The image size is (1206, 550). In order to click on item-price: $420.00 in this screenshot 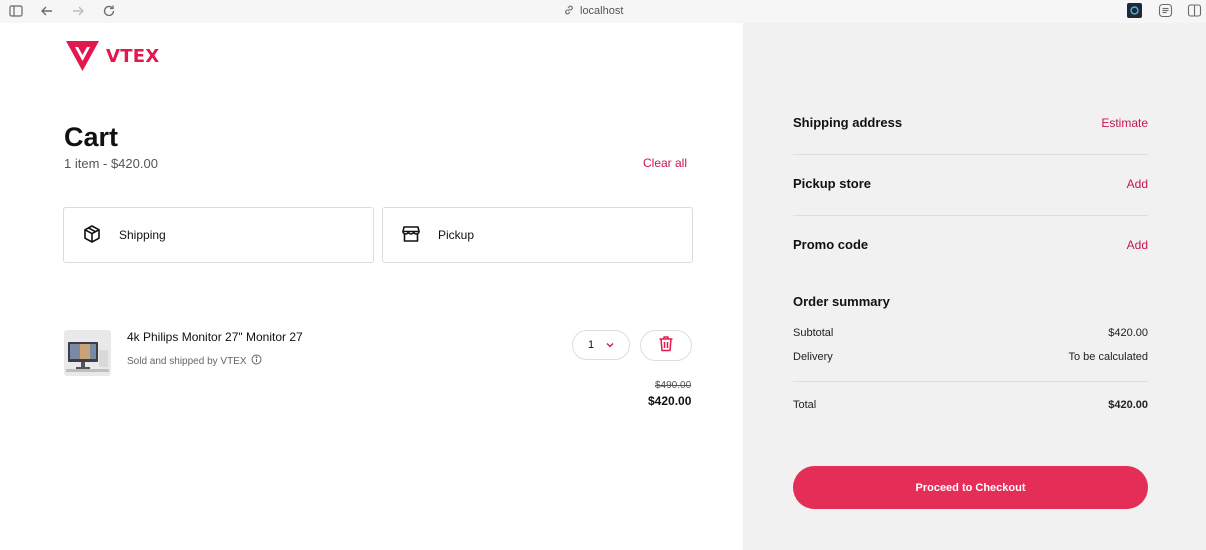, I will do `click(670, 401)`.